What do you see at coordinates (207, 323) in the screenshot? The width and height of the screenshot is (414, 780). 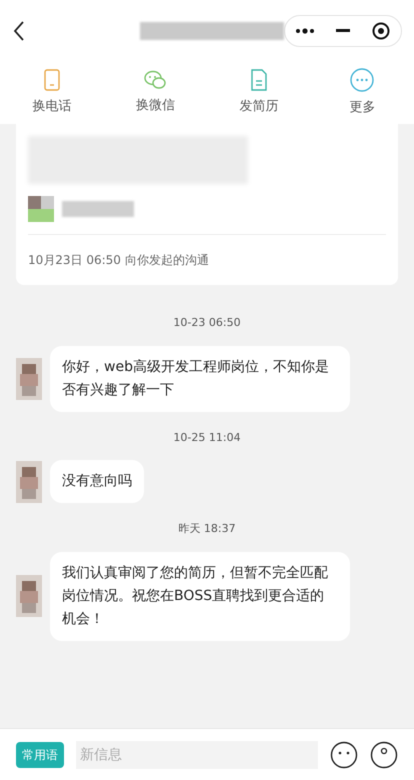 I see `timestamp: 10-23 06:50` at bounding box center [207, 323].